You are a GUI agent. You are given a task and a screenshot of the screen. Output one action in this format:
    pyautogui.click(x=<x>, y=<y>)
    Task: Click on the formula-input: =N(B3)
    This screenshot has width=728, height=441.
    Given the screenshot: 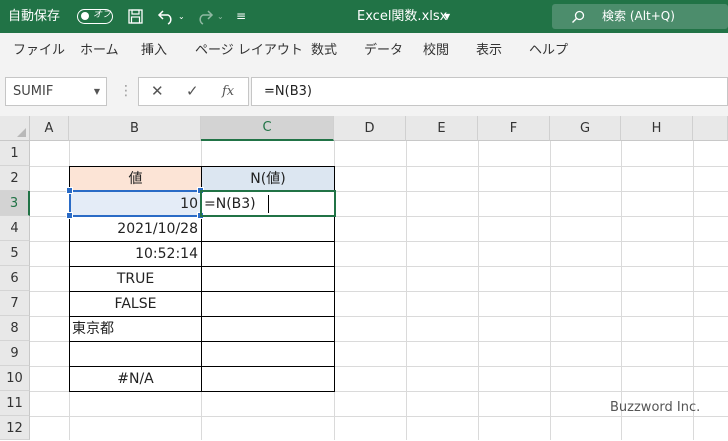 What is the action you would take?
    pyautogui.click(x=489, y=91)
    